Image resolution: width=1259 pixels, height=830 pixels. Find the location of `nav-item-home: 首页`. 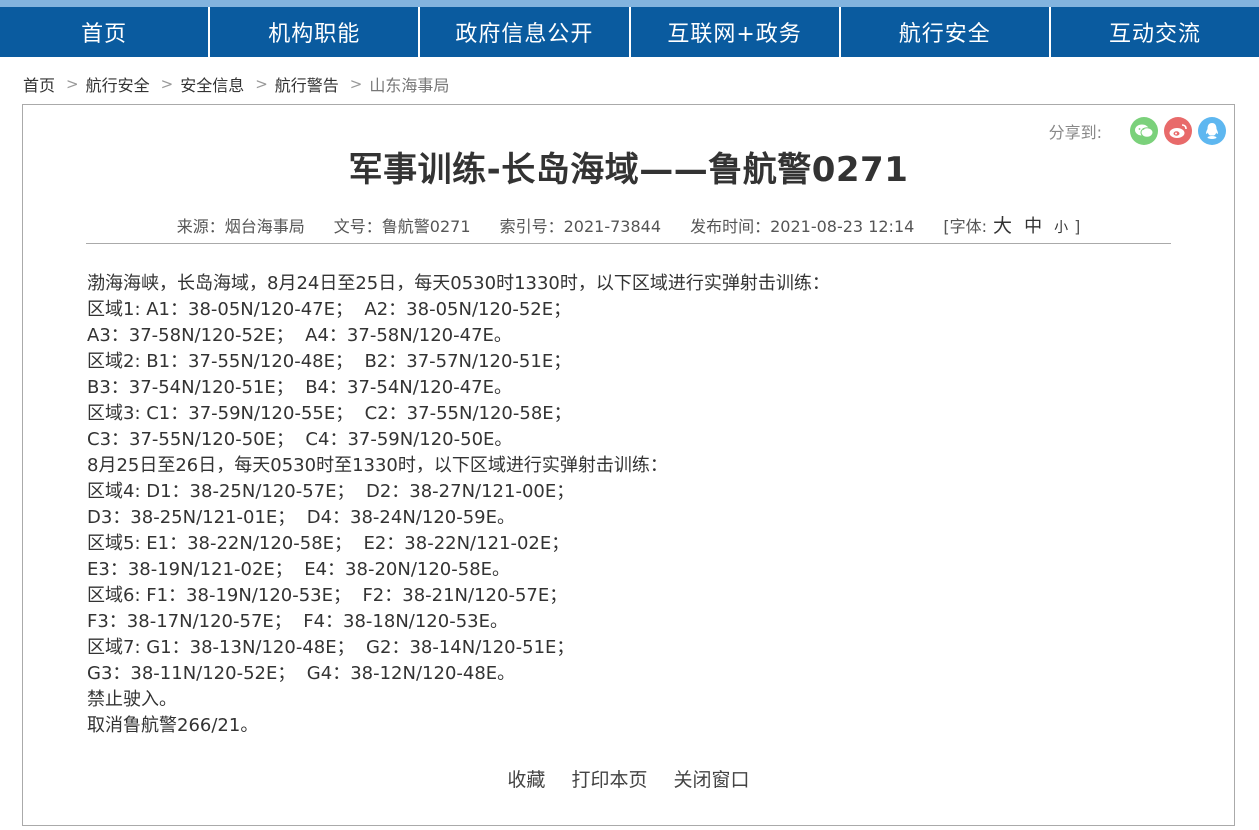

nav-item-home: 首页 is located at coordinates (104, 32).